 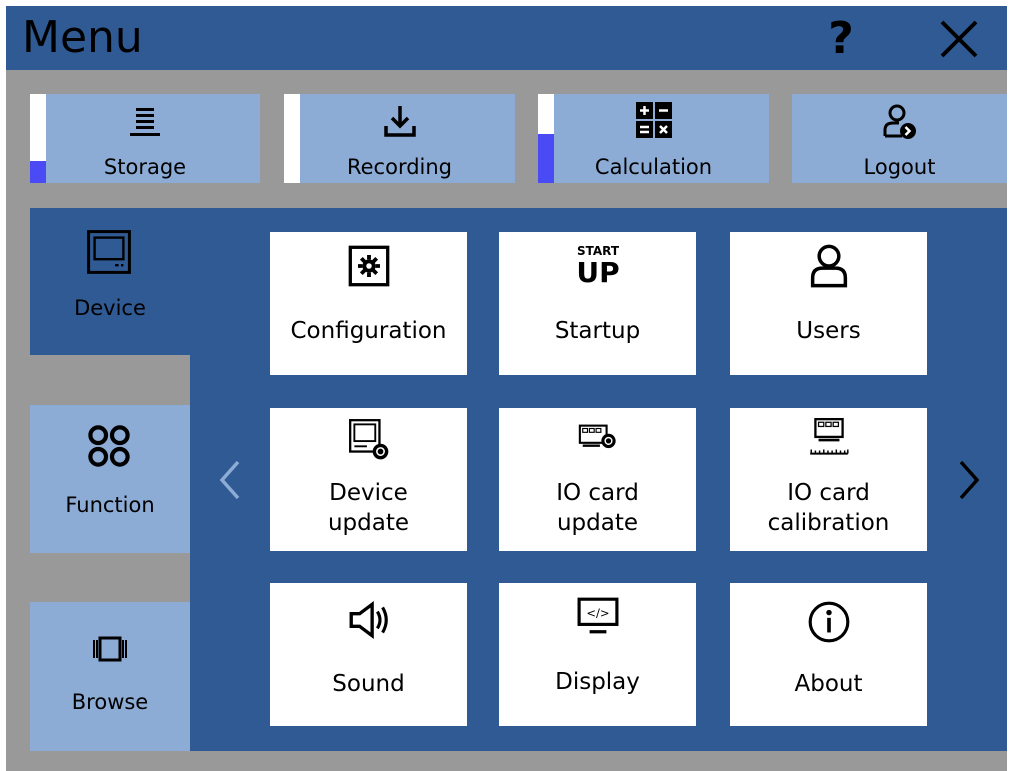 What do you see at coordinates (110, 308) in the screenshot?
I see `sidebar-label-device: Device` at bounding box center [110, 308].